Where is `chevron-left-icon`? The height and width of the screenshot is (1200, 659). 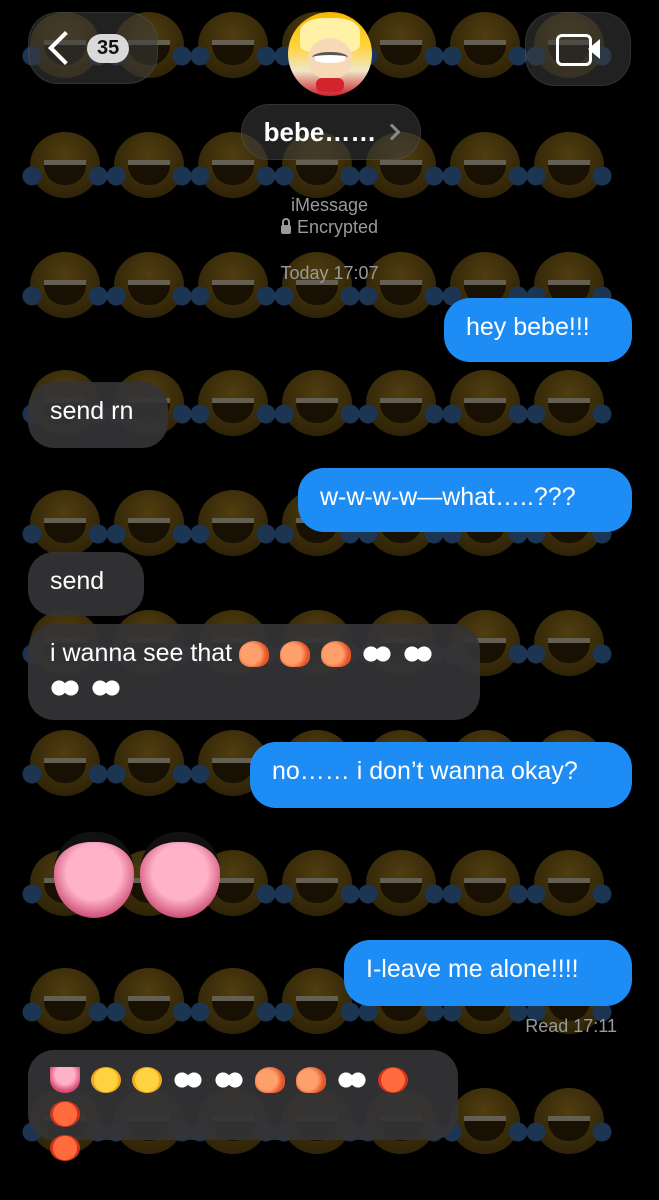 chevron-left-icon is located at coordinates (65, 48).